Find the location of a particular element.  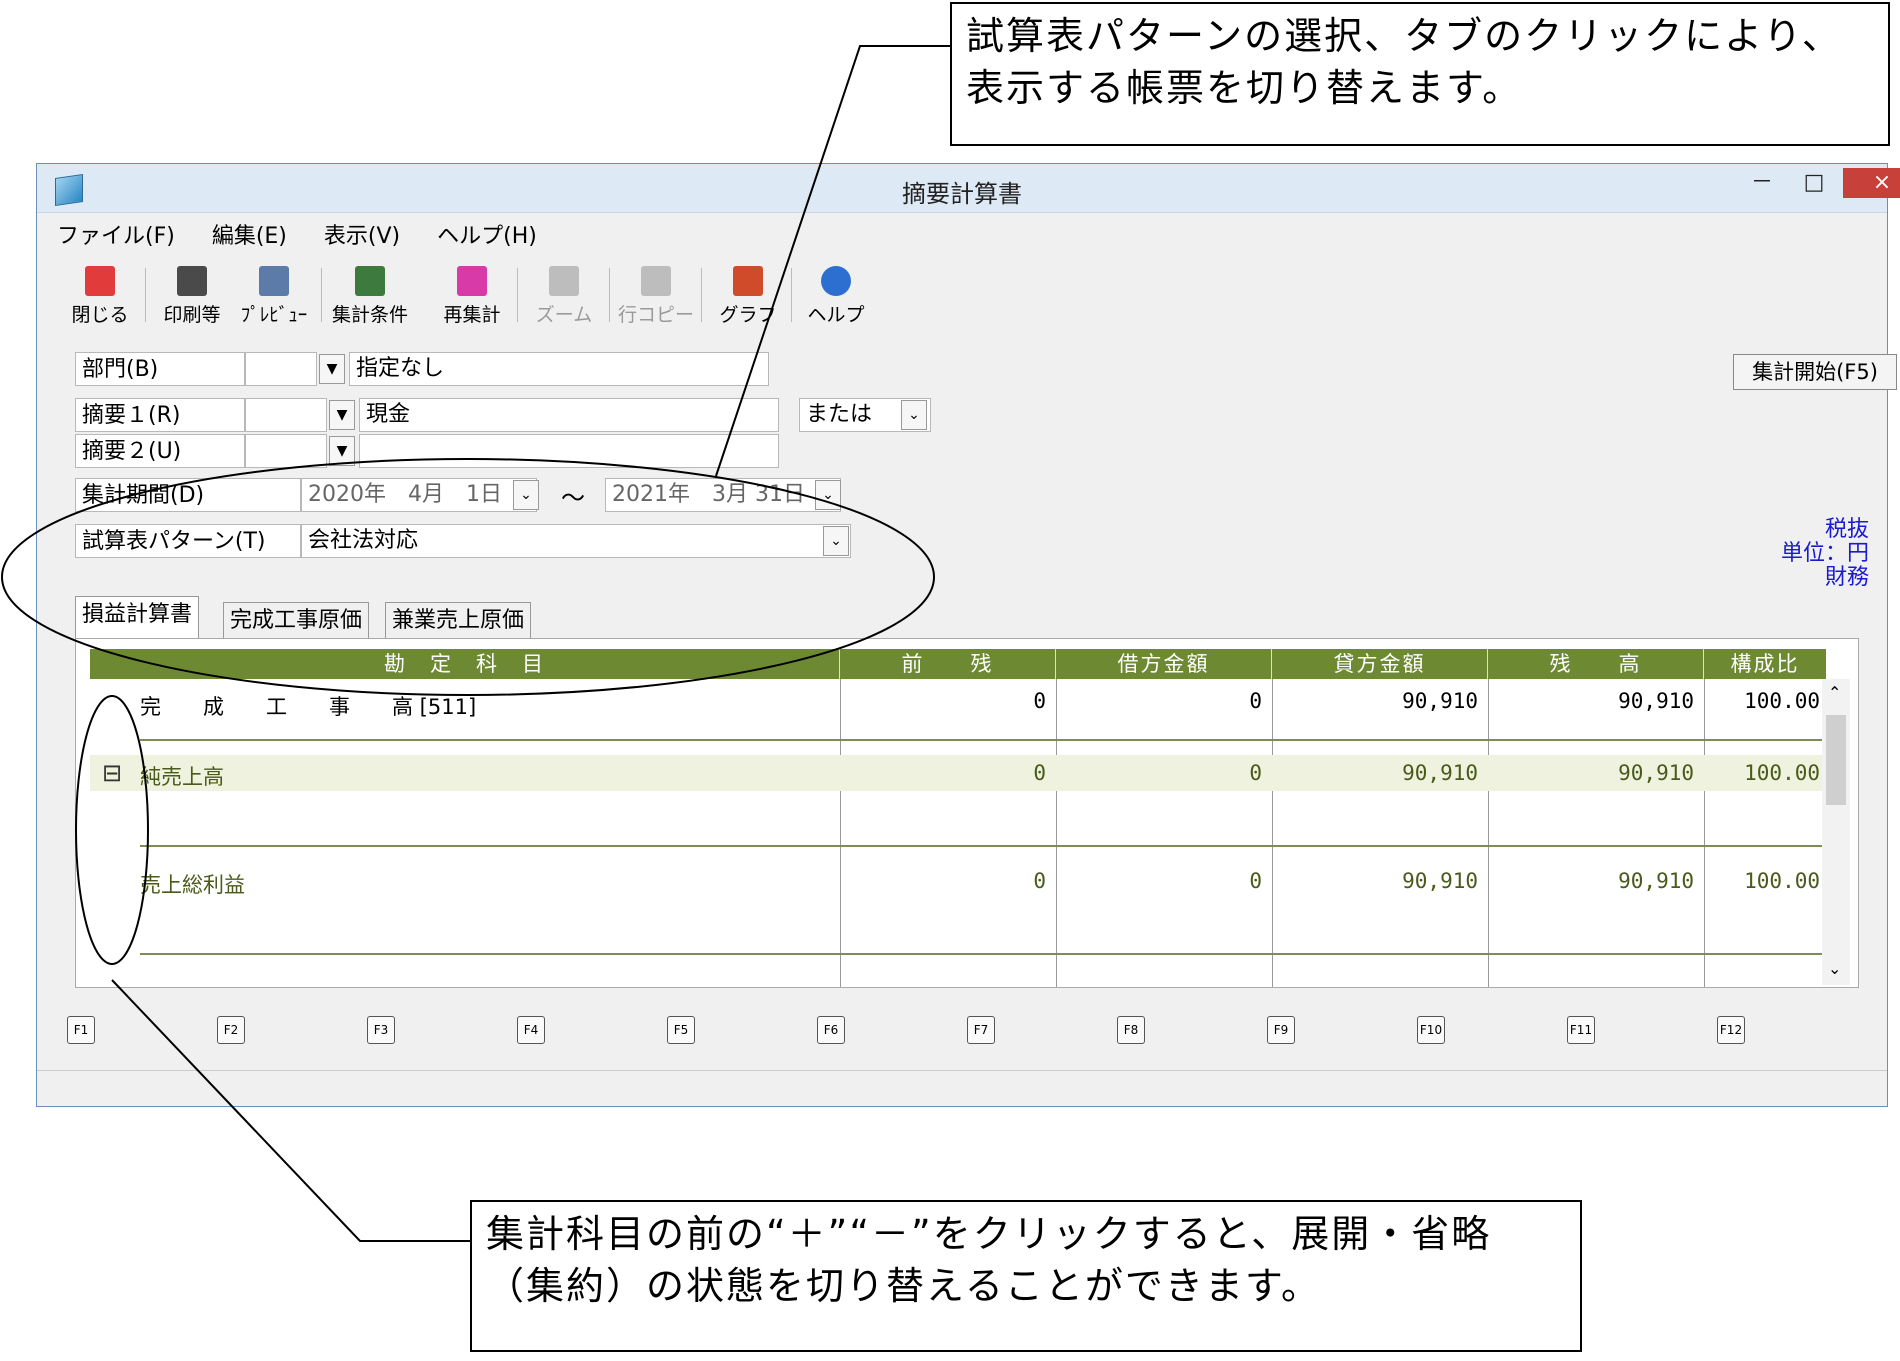

tab-construction-cost: 完成工事原価 is located at coordinates (296, 620).